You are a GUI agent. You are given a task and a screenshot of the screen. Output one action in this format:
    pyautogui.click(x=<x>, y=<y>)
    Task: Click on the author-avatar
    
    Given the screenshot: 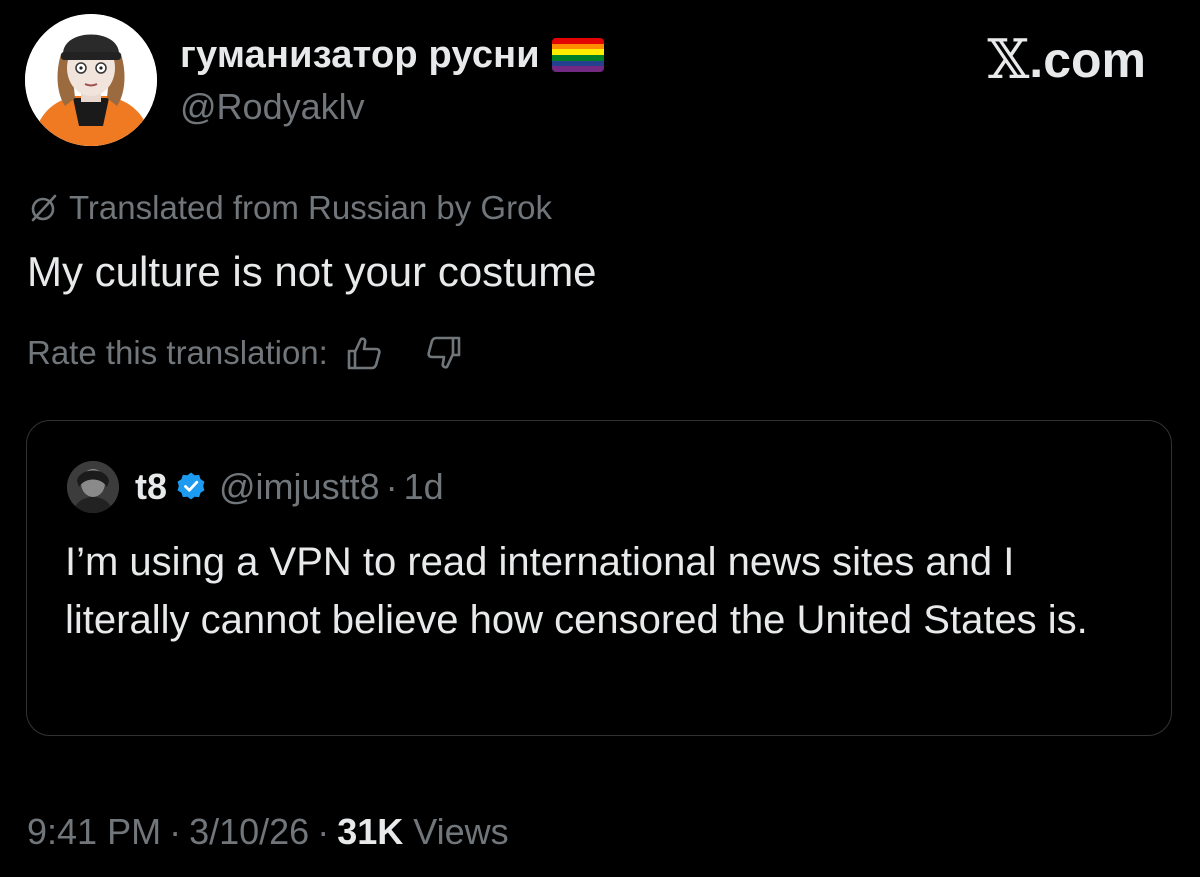 What is the action you would take?
    pyautogui.click(x=91, y=80)
    